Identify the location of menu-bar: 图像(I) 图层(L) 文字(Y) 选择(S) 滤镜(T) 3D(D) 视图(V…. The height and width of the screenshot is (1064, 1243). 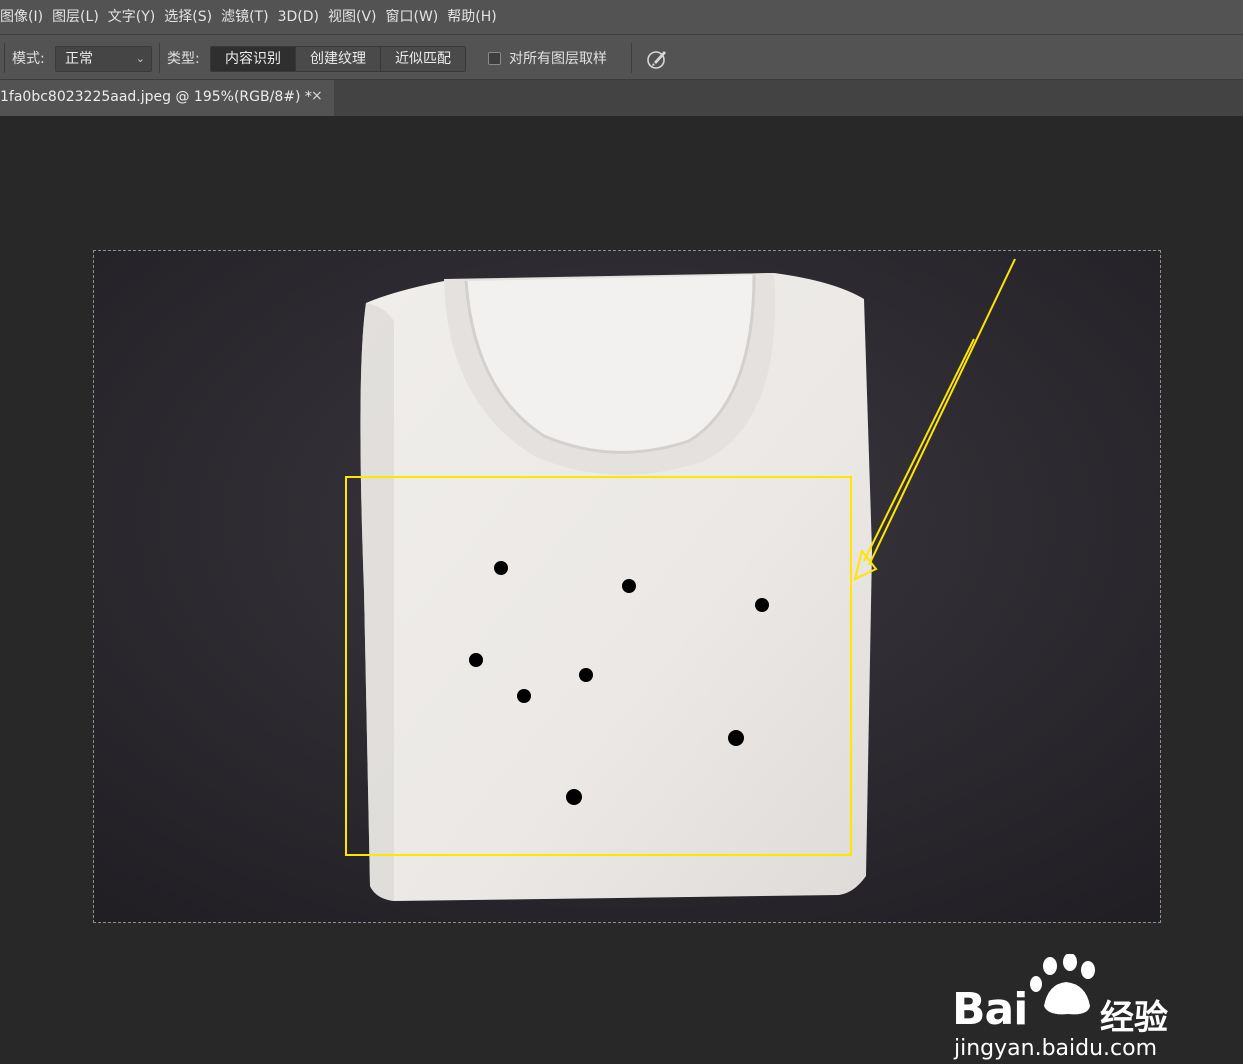
(621, 17).